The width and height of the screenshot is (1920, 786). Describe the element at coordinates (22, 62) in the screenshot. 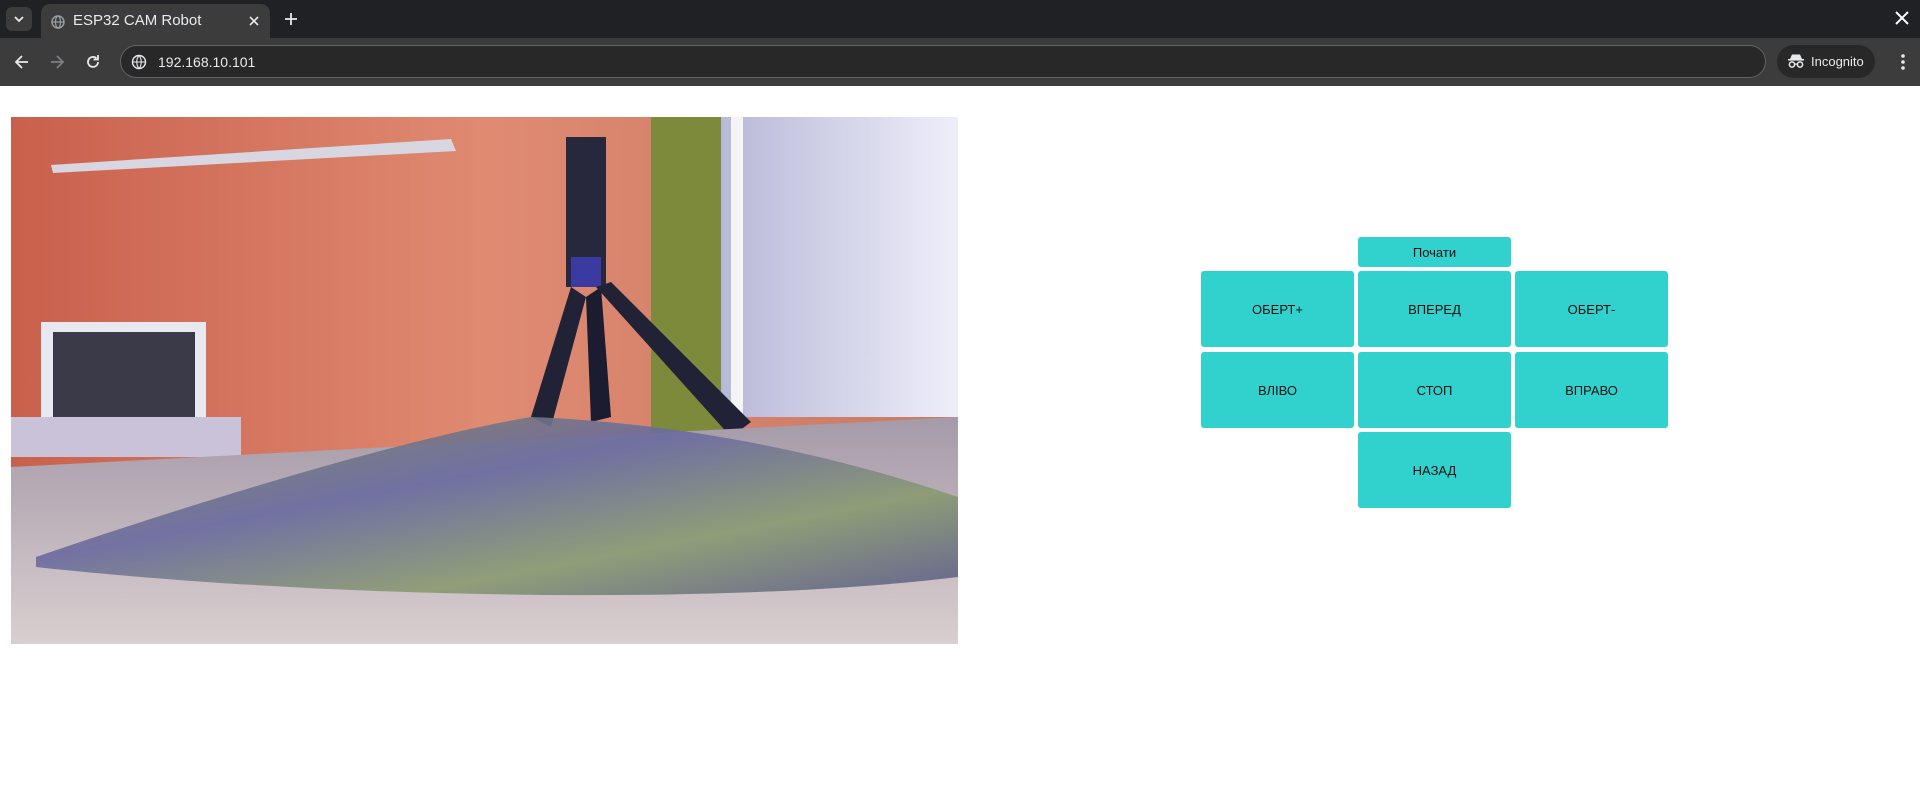

I see `arrow-left-icon` at that location.